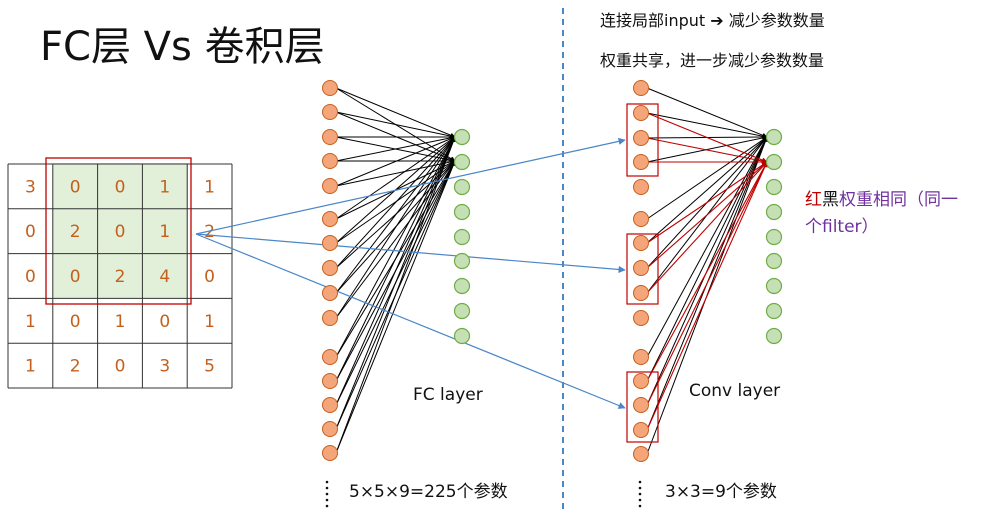 This screenshot has height=516, width=998. What do you see at coordinates (448, 395) in the screenshot?
I see `fc-caption: FC layer` at bounding box center [448, 395].